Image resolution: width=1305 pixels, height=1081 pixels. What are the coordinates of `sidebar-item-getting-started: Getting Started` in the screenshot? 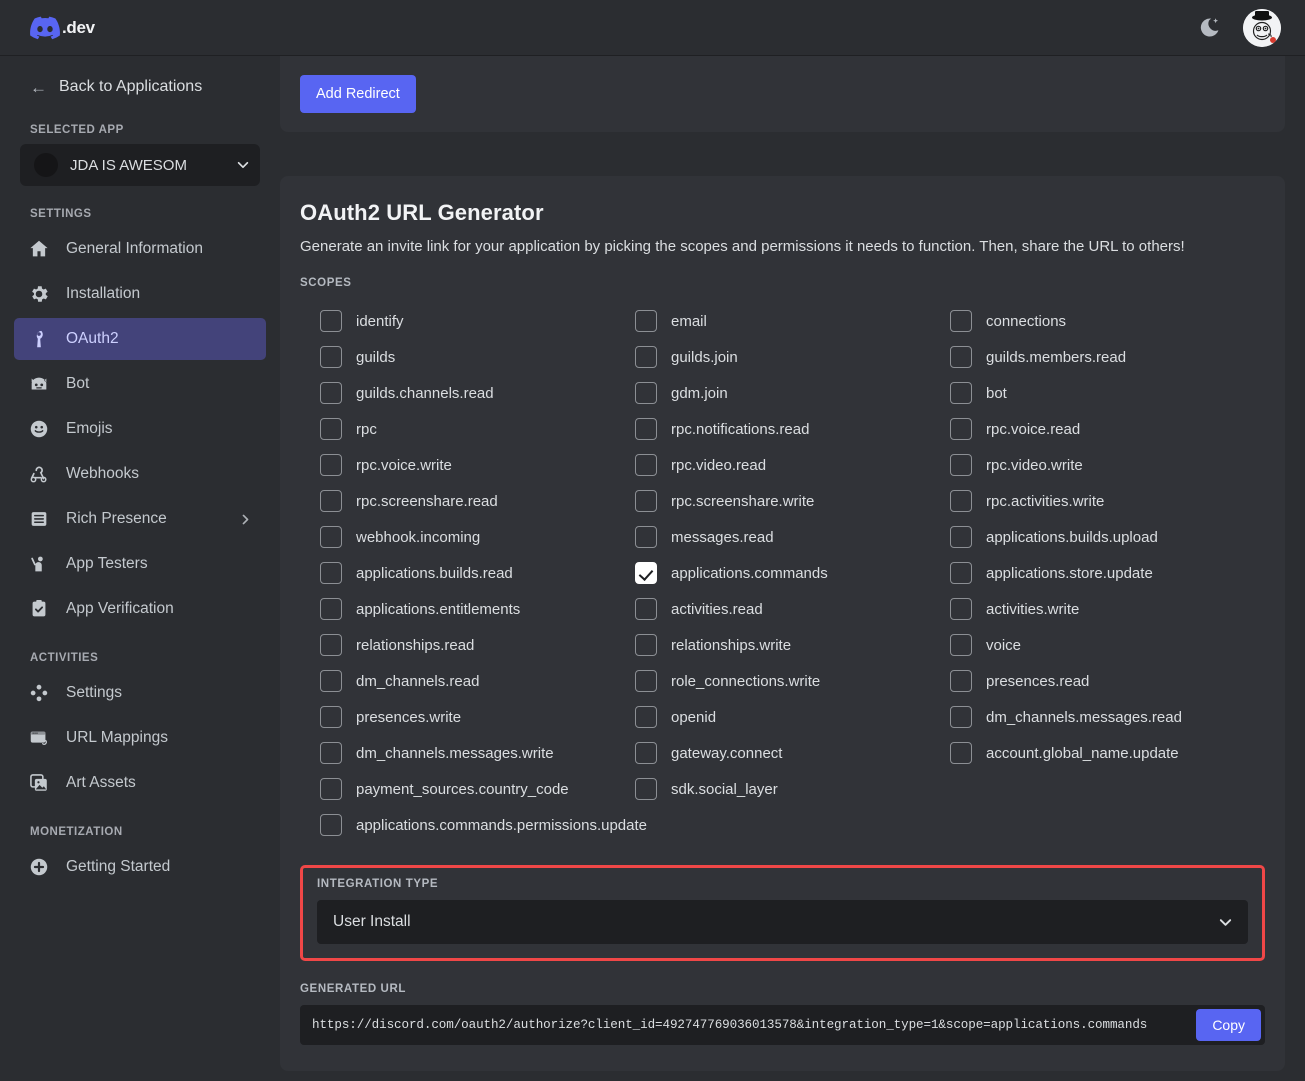 It's located at (140, 867).